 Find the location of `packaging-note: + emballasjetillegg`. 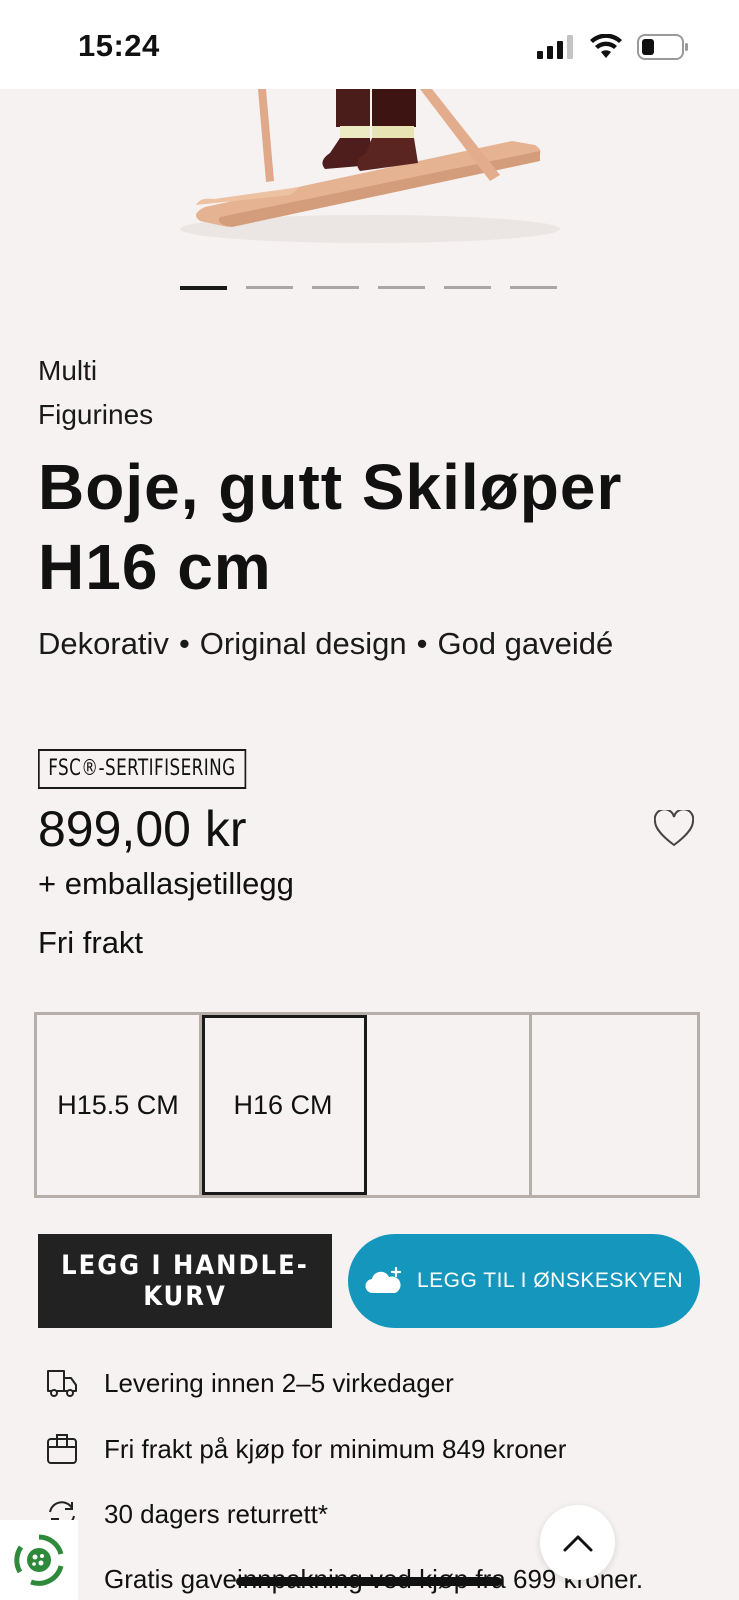

packaging-note: + emballasjetillegg is located at coordinates (166, 883).